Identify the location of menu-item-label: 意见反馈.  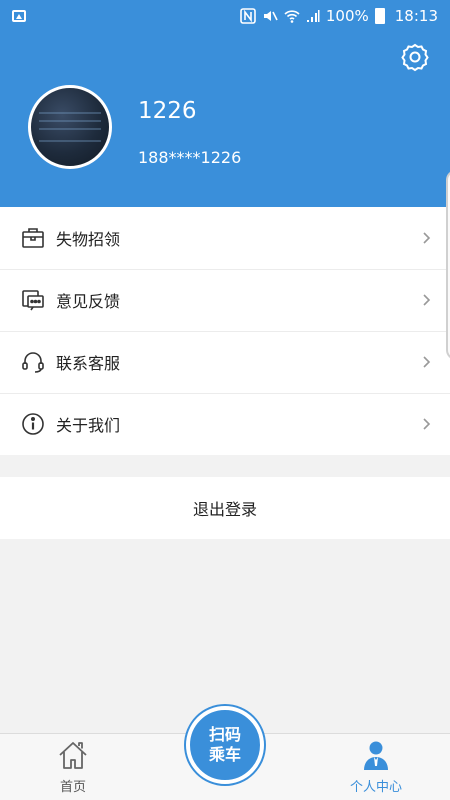
(88, 301).